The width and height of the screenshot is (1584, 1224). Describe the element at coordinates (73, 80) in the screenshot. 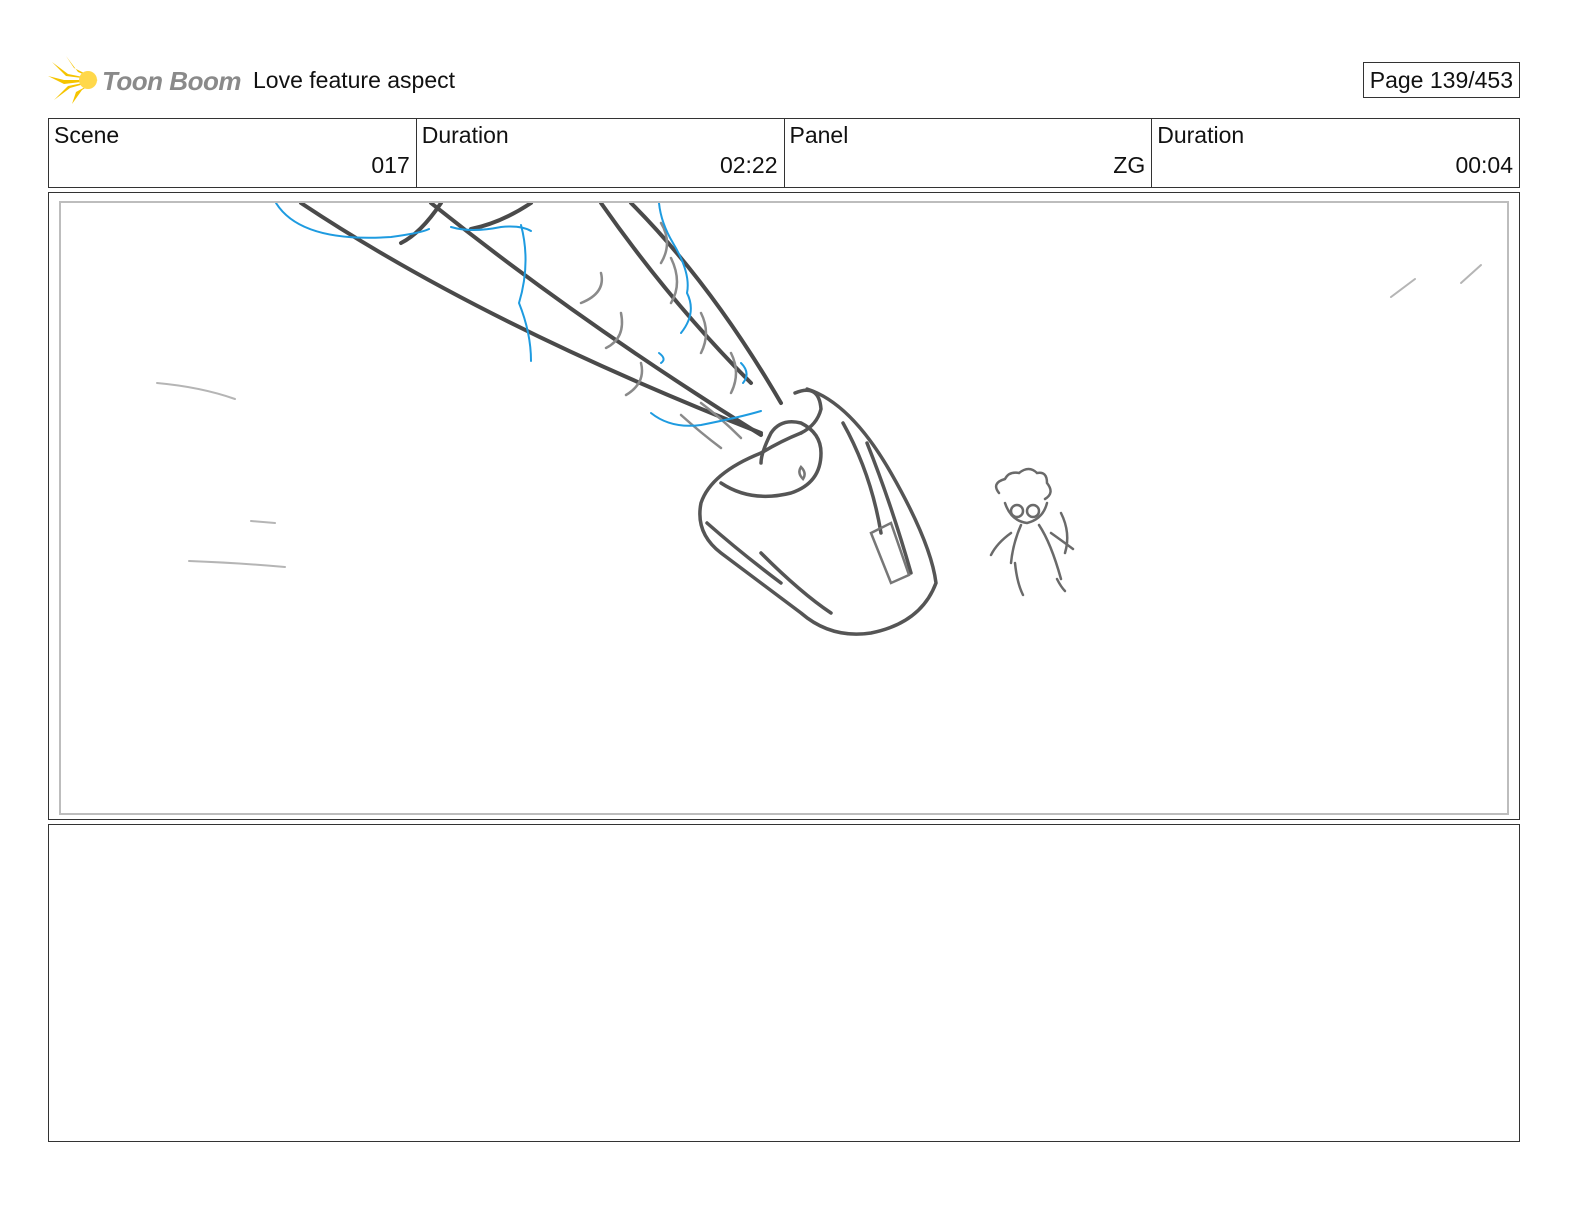

I see `starburst-icon` at that location.